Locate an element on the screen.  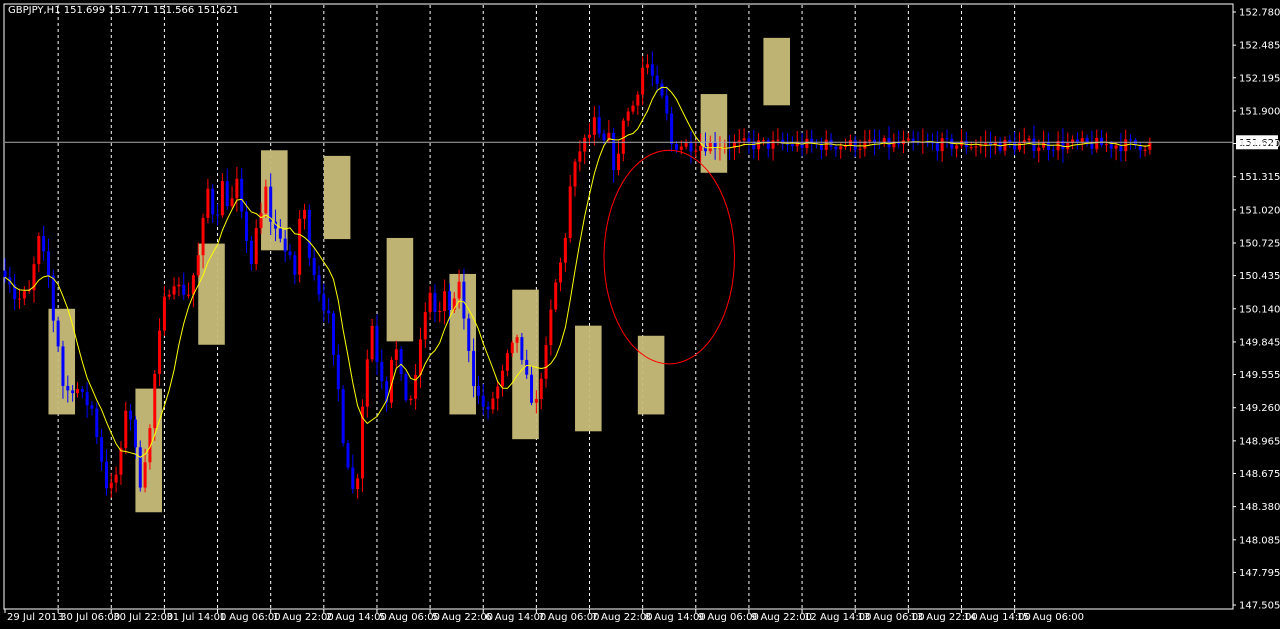
x-tick-label: 8 Aug 14:00 is located at coordinates (675, 617).